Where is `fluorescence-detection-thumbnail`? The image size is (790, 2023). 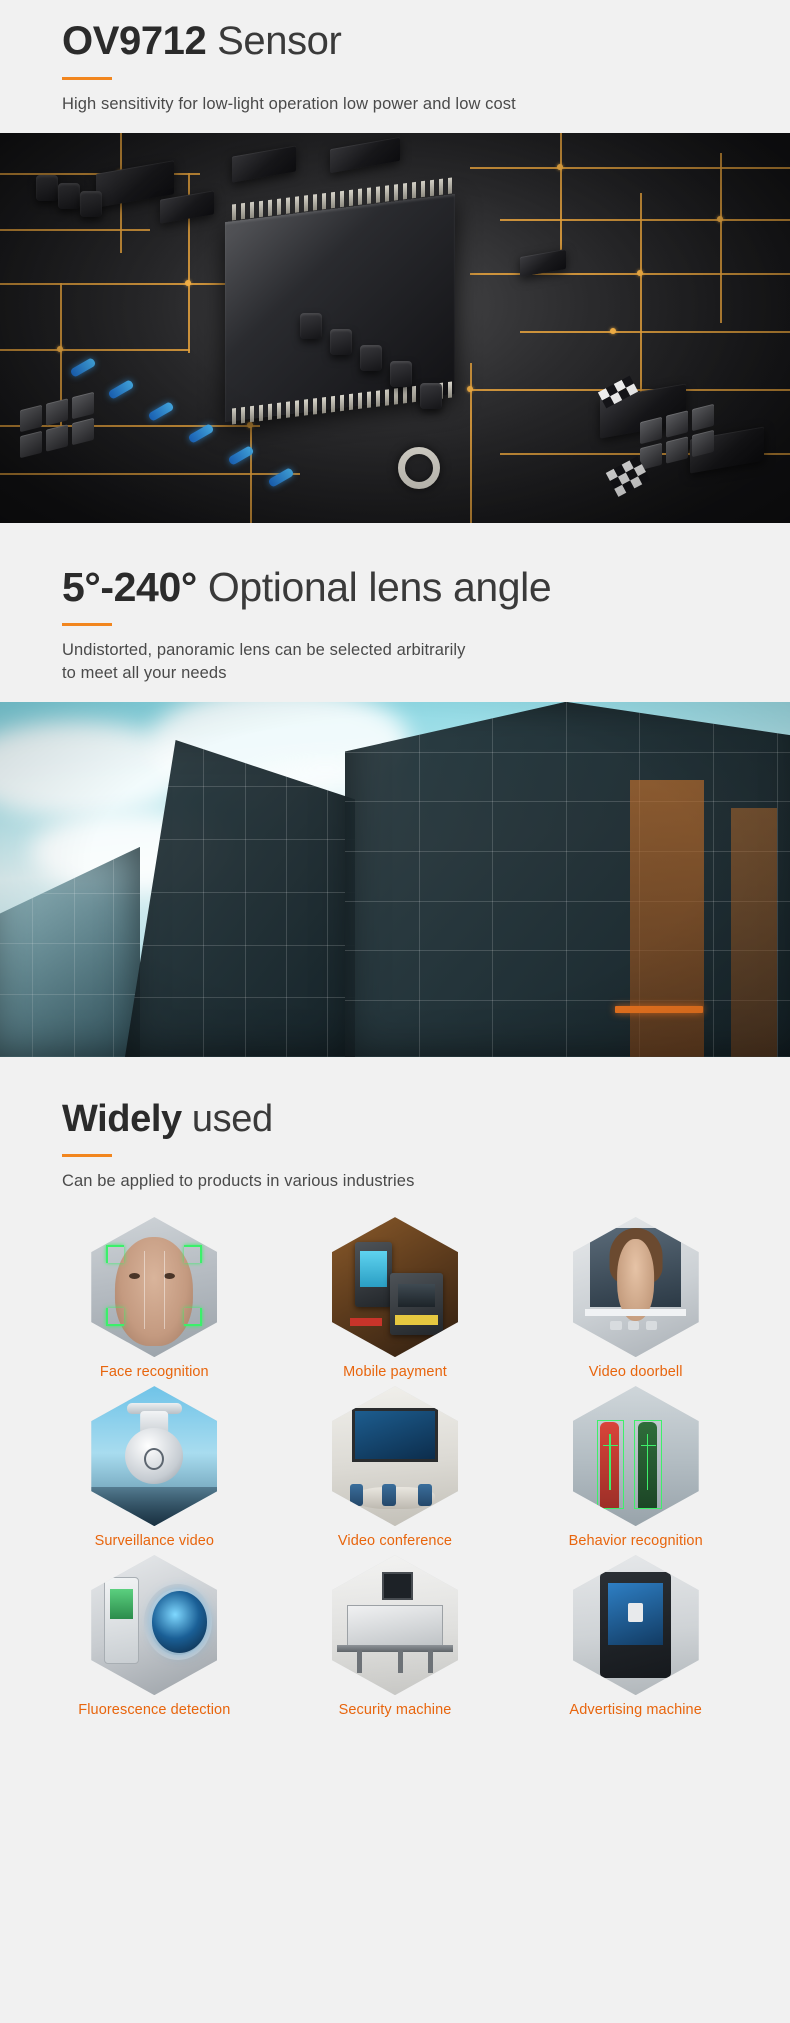
fluorescence-detection-thumbnail is located at coordinates (154, 1625).